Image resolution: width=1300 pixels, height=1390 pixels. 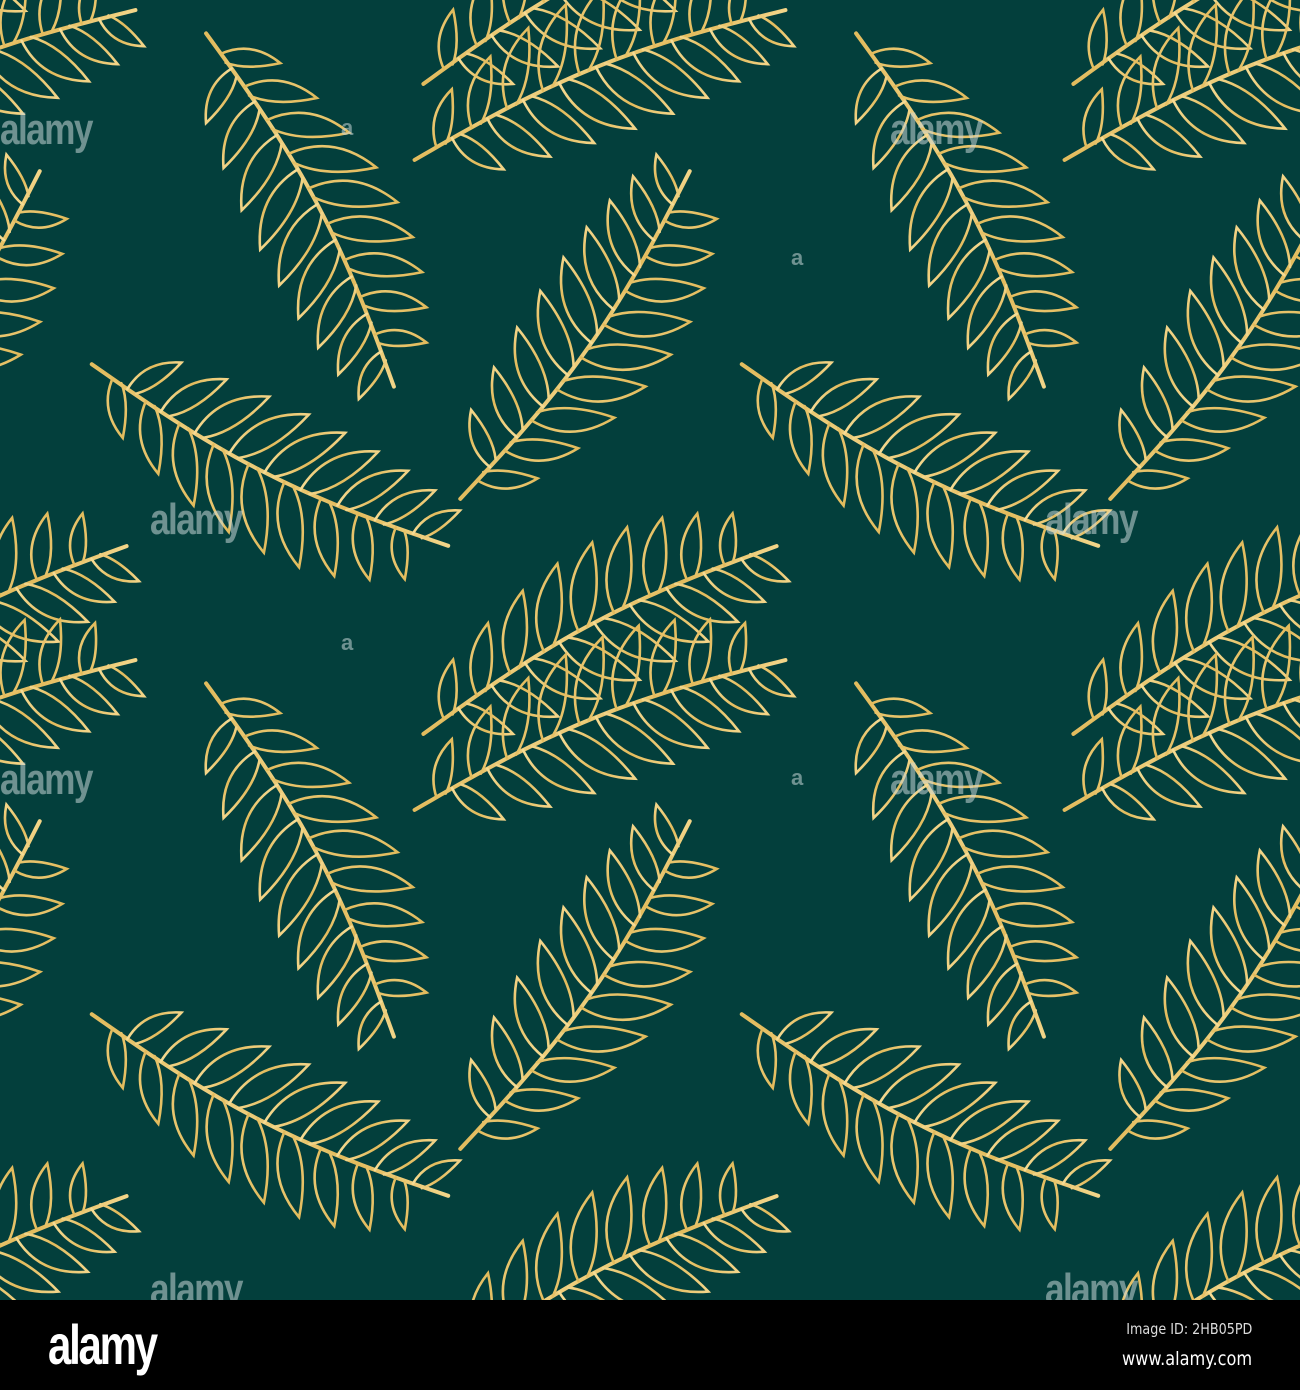 What do you see at coordinates (1186, 1359) in the screenshot?
I see `site-url: www.alamy.com` at bounding box center [1186, 1359].